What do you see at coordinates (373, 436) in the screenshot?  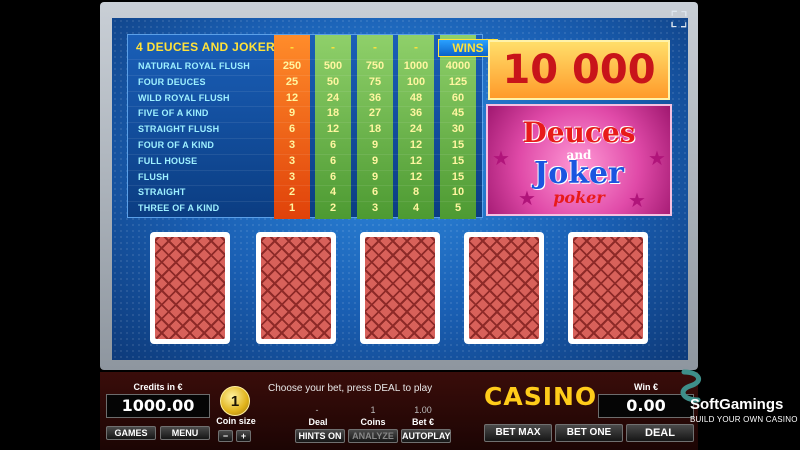 I see `analyze-button: ANALYZE` at bounding box center [373, 436].